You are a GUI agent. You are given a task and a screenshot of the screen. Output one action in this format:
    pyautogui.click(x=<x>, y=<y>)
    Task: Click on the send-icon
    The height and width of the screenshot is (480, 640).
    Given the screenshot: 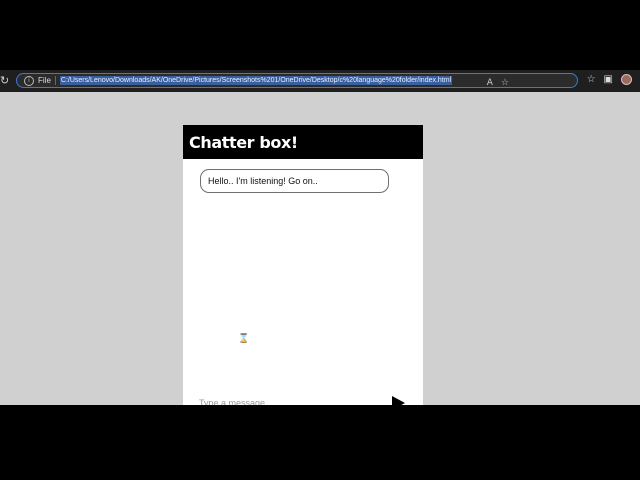 What is the action you would take?
    pyautogui.click(x=398, y=400)
    